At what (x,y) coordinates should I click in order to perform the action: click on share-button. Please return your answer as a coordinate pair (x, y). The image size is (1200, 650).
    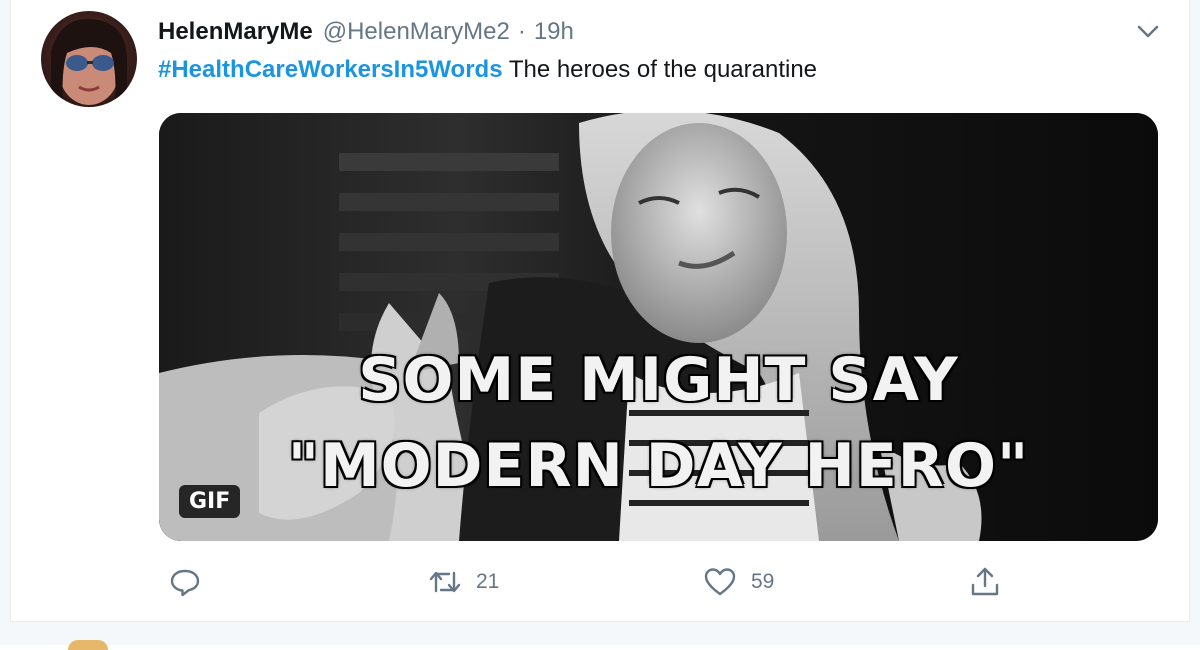
    Looking at the image, I should click on (985, 582).